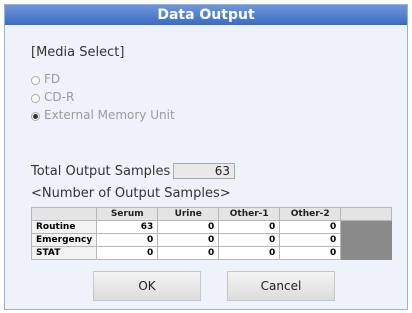 The height and width of the screenshot is (313, 412). I want to click on radio-cdr, so click(35, 98).